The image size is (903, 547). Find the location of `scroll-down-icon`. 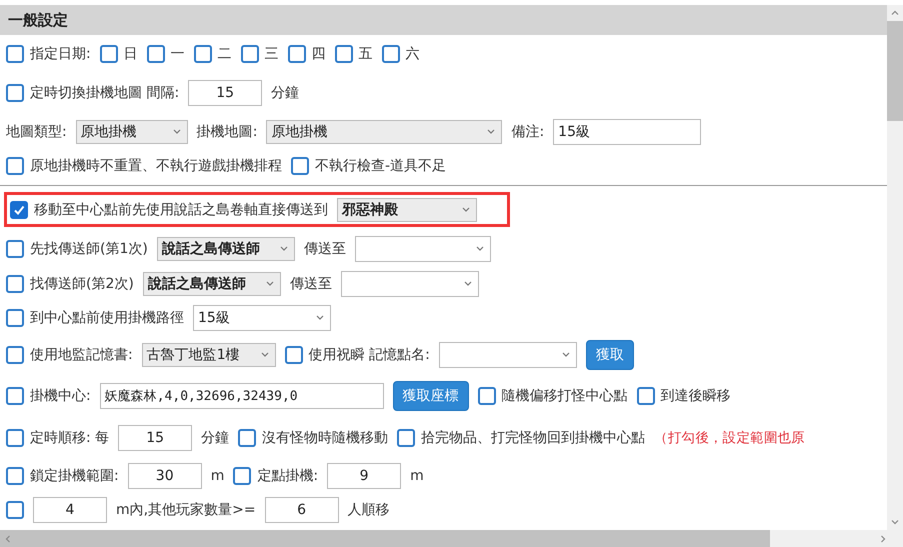

scroll-down-icon is located at coordinates (895, 522).